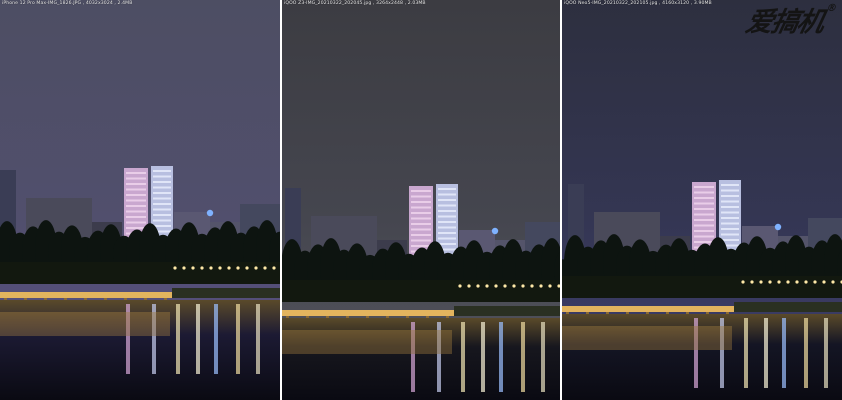 The image size is (842, 400). Describe the element at coordinates (367, 342) in the screenshot. I see `pier-reflection` at that location.